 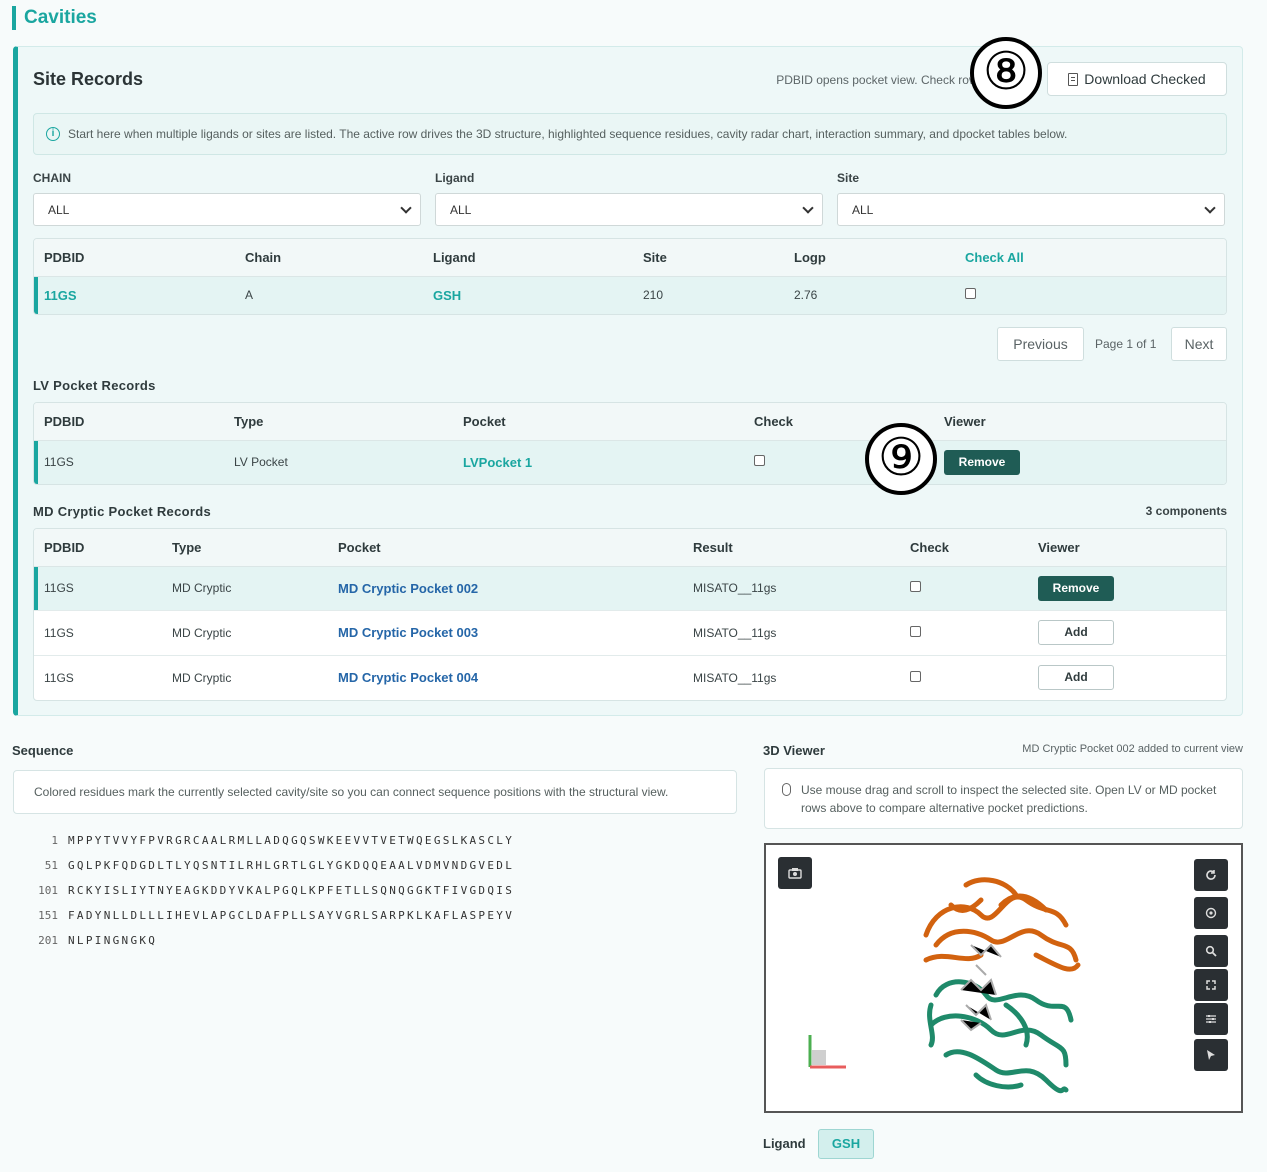 What do you see at coordinates (52, 178) in the screenshot?
I see `chain-filter-label: CHAIN` at bounding box center [52, 178].